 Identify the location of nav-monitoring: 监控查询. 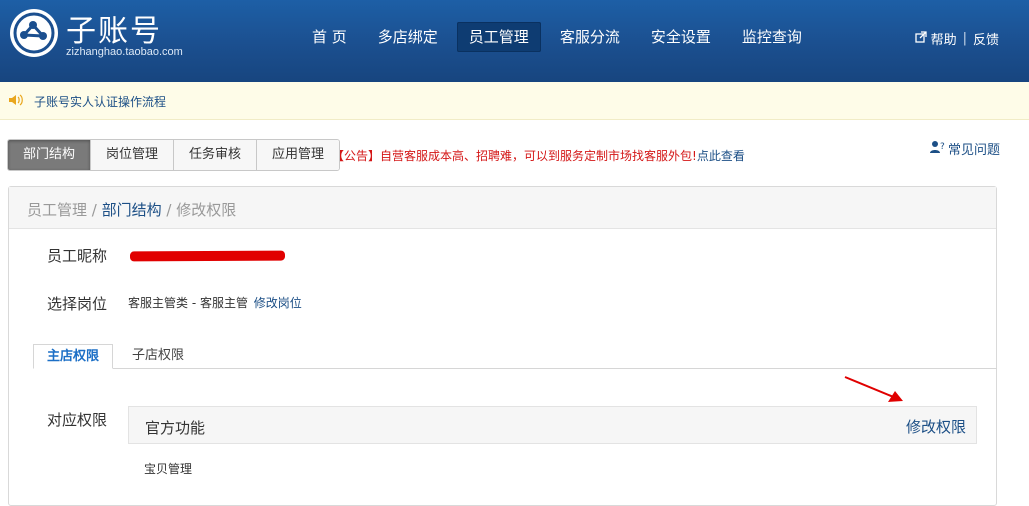
(772, 37).